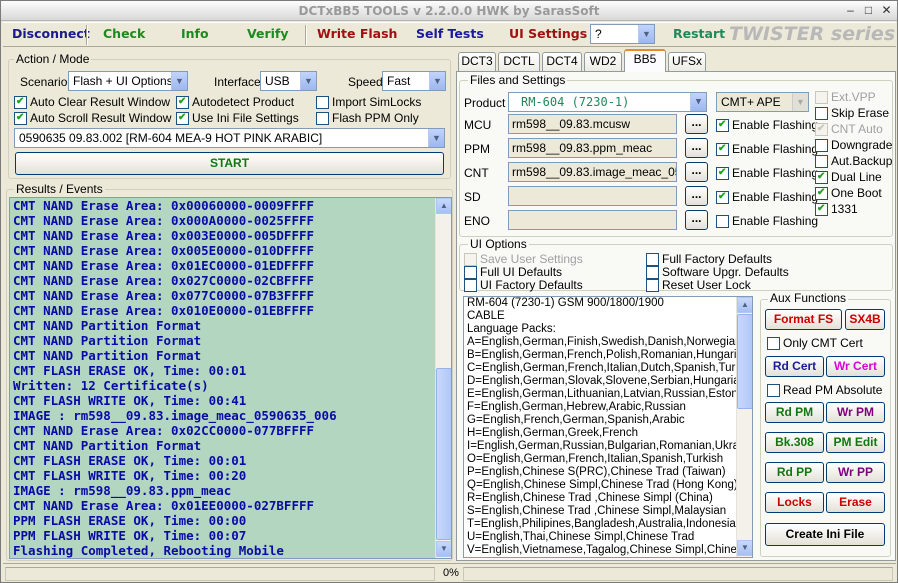 Image resolution: width=898 pixels, height=583 pixels. What do you see at coordinates (812, 34) in the screenshot?
I see `brand-logo: TWISTER series` at bounding box center [812, 34].